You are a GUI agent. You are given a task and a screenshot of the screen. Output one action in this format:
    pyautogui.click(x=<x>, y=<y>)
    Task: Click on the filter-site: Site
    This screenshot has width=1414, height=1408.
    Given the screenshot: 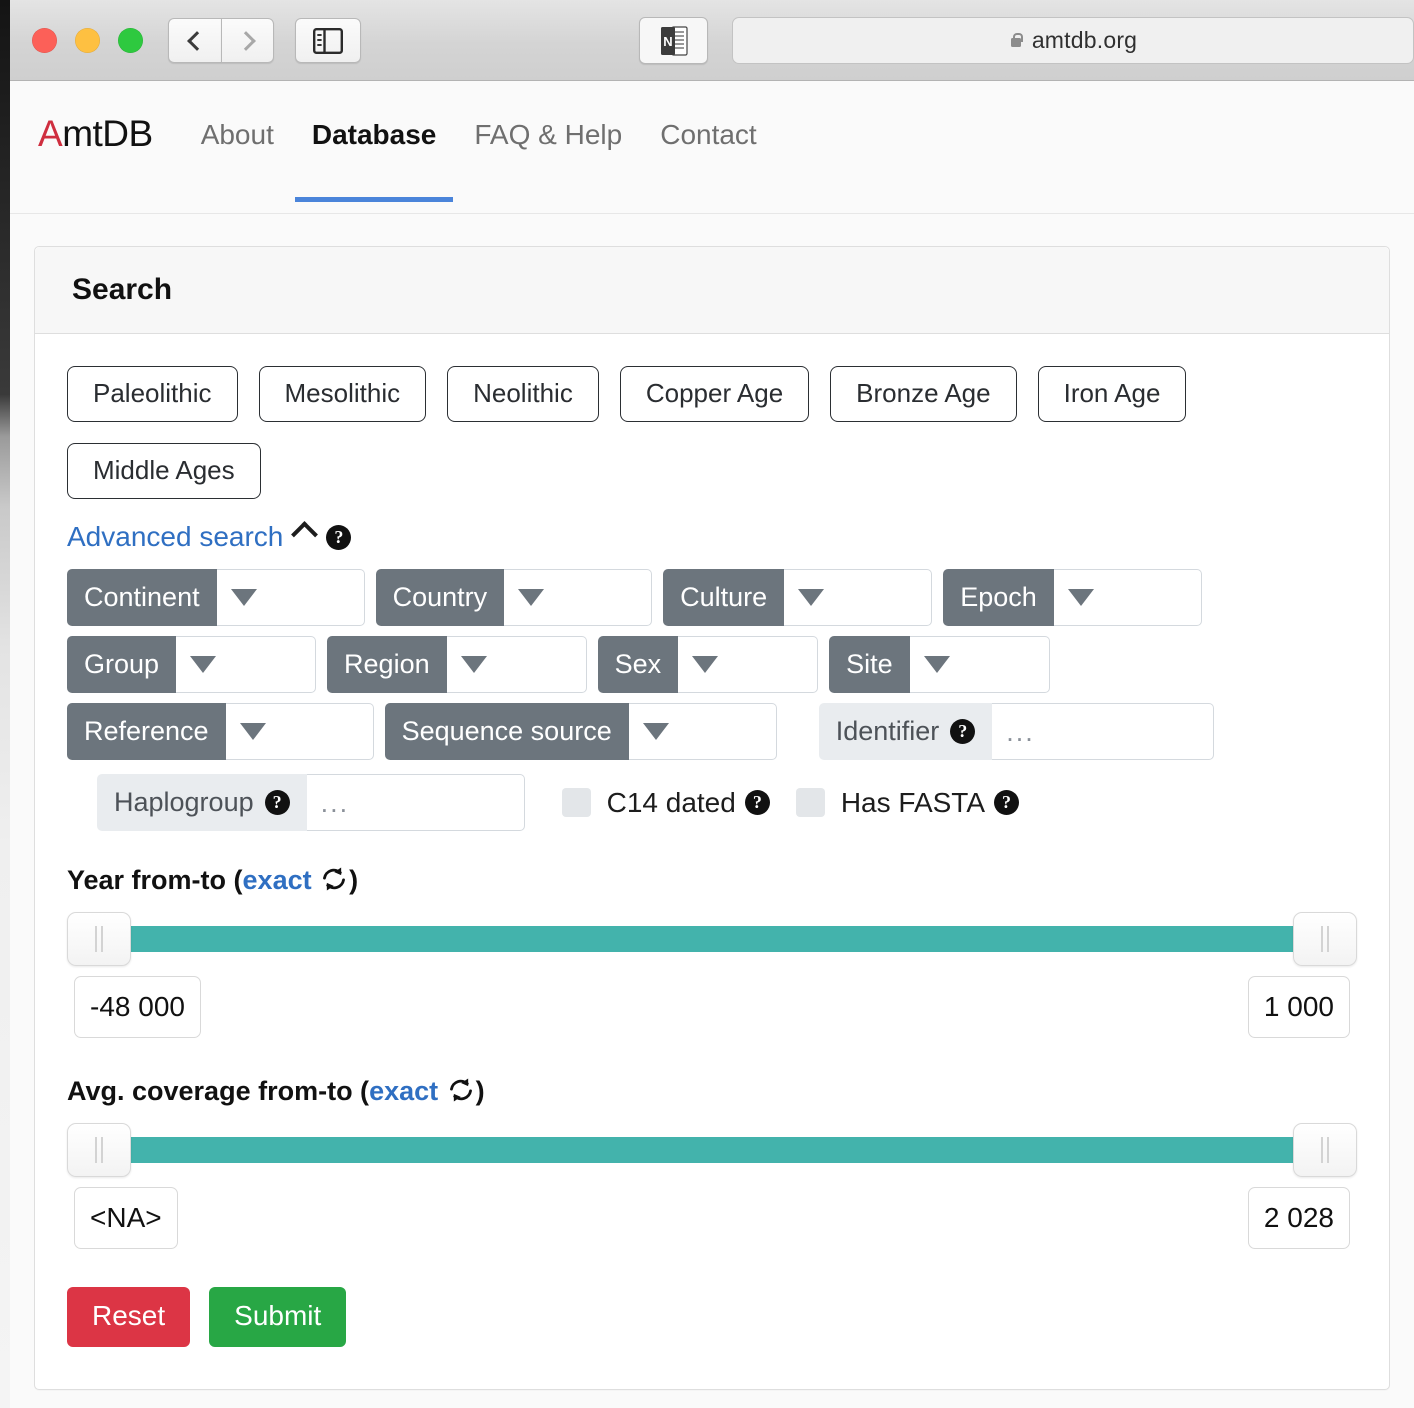 What is the action you would take?
    pyautogui.click(x=939, y=665)
    